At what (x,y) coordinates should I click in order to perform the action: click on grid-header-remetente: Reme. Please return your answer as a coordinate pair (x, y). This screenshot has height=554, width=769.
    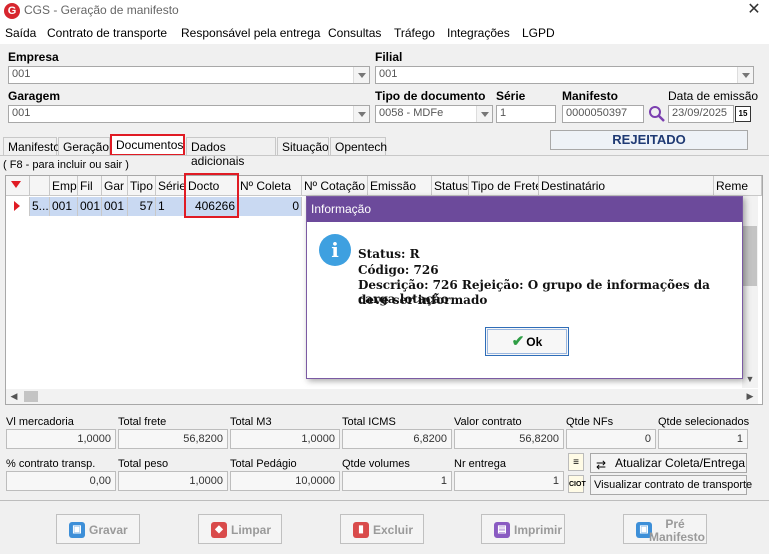
    Looking at the image, I should click on (738, 186).